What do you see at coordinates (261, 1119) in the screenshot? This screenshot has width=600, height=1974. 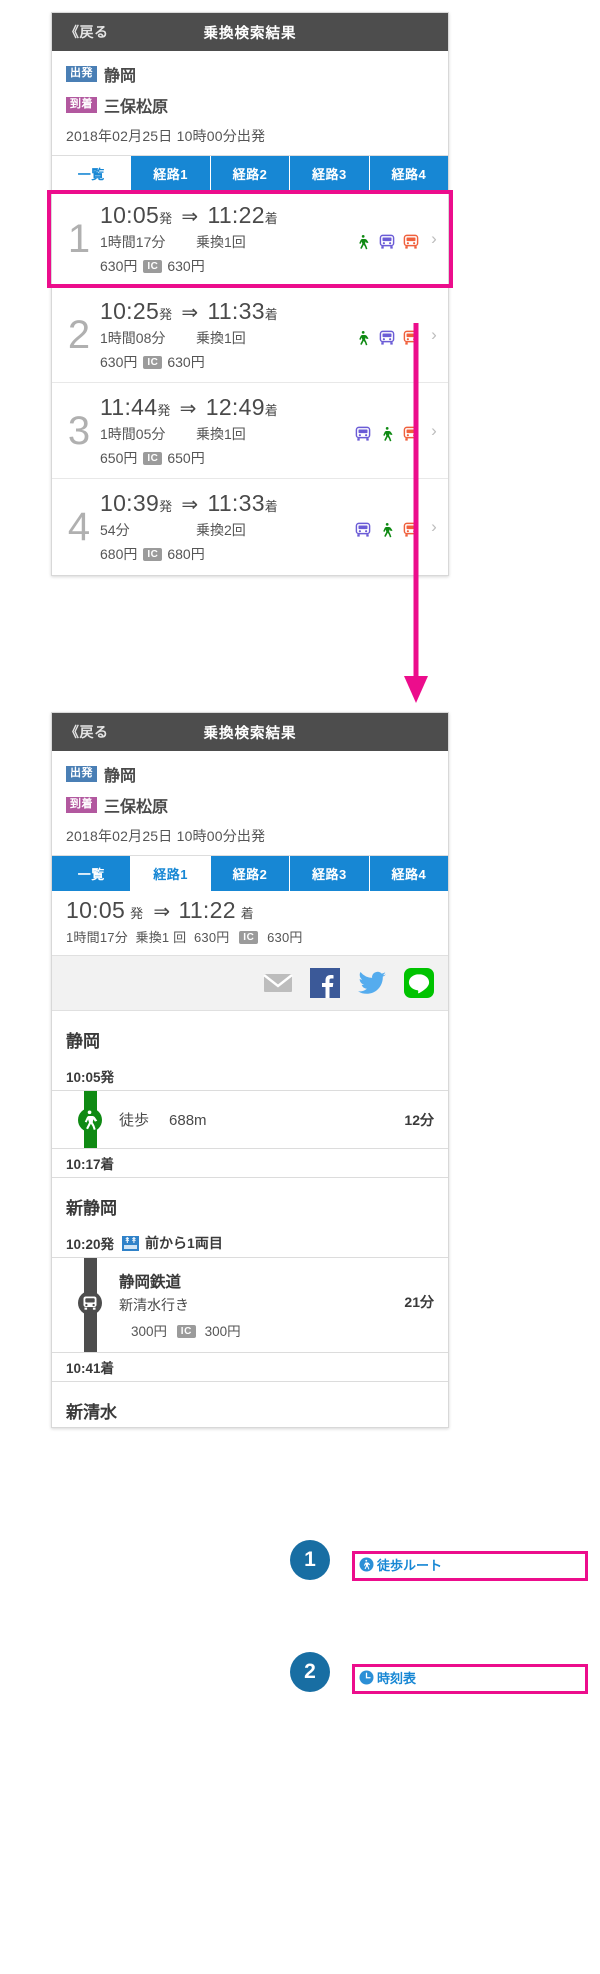 I see `walk-line: 徒歩 688m` at bounding box center [261, 1119].